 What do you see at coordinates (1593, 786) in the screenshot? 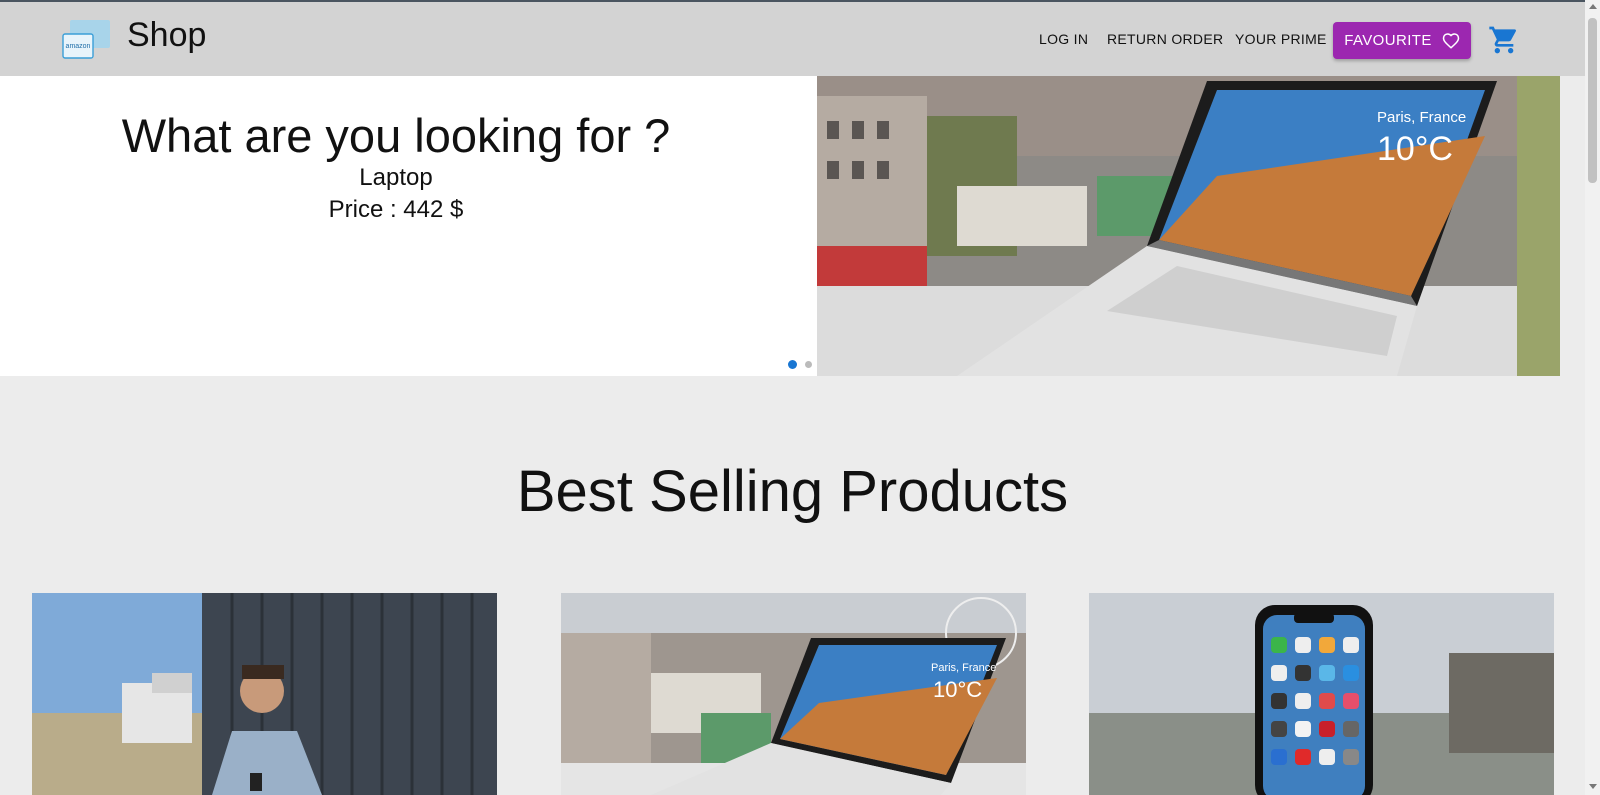
I see `scroll-down-icon` at bounding box center [1593, 786].